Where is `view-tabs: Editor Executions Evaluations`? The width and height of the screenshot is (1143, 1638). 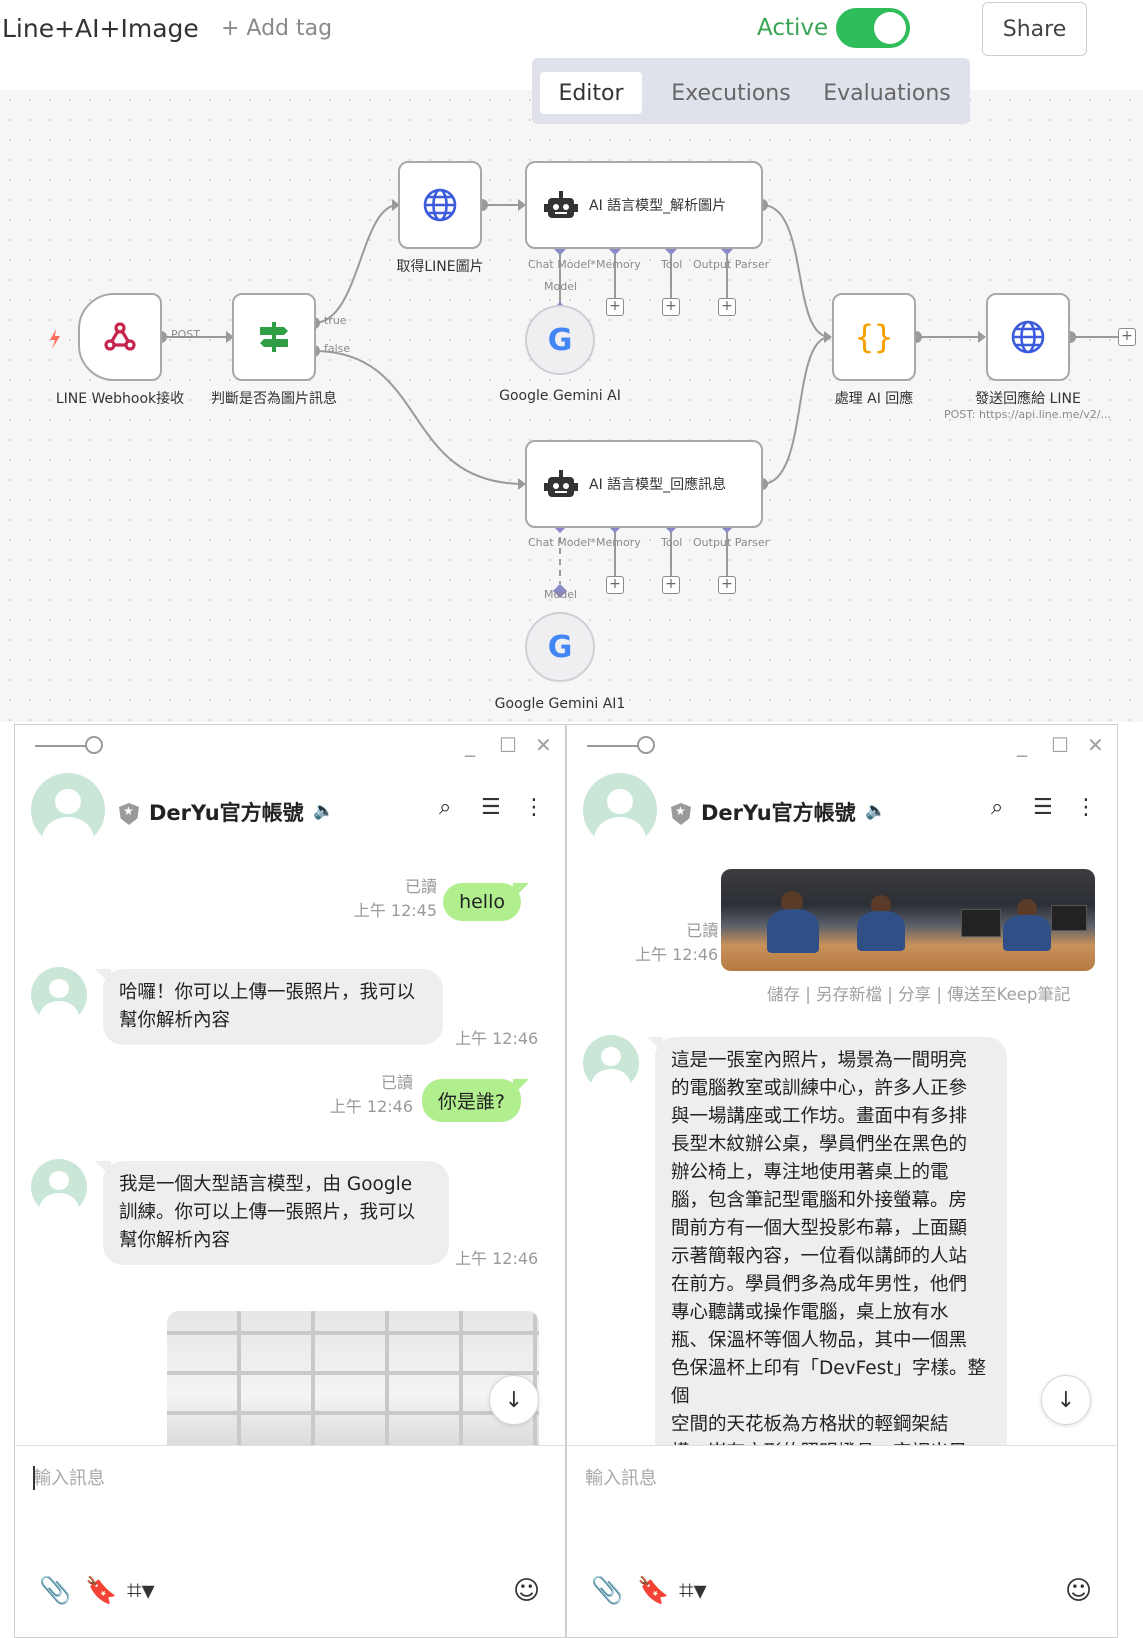 view-tabs: Editor Executions Evaluations is located at coordinates (751, 91).